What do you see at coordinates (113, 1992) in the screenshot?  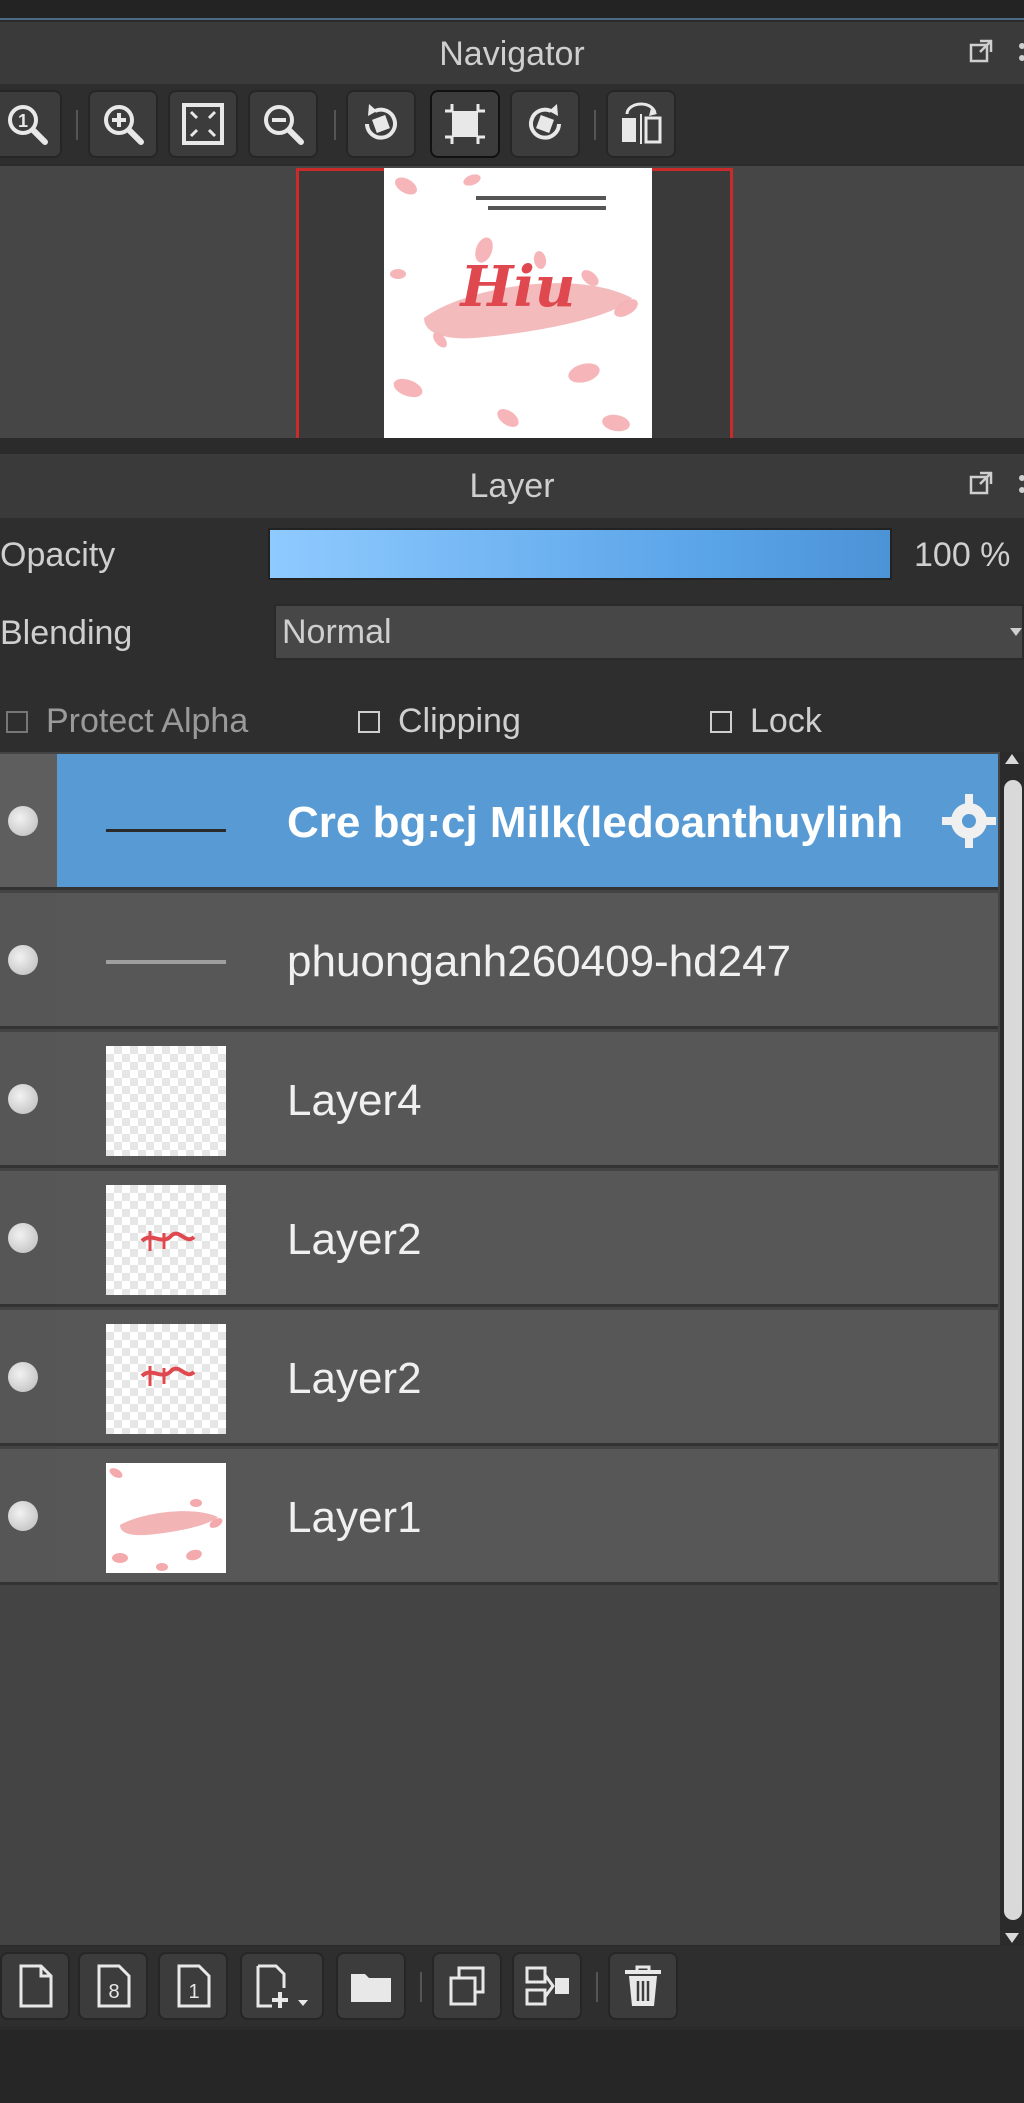 I see `svg-text: 8` at bounding box center [113, 1992].